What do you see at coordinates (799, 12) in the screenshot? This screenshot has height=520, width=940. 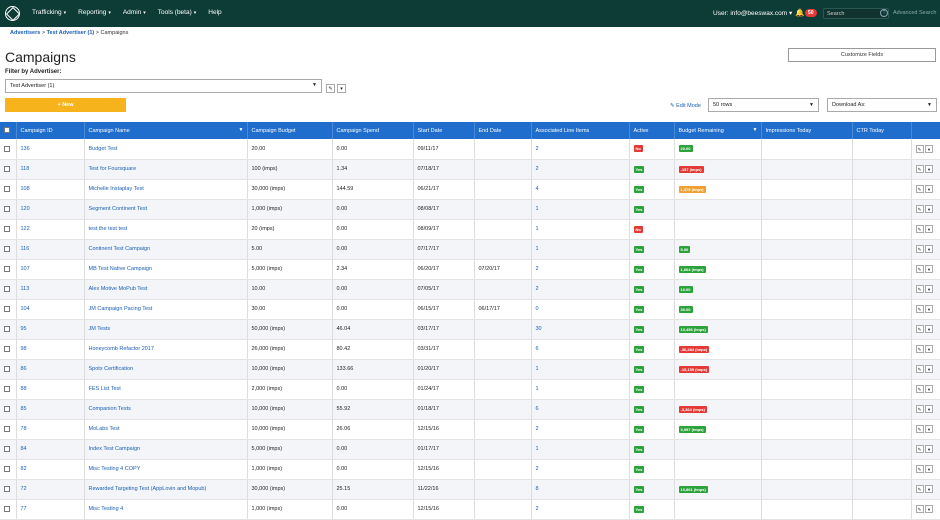 I see `bell-icon: 🔔` at bounding box center [799, 12].